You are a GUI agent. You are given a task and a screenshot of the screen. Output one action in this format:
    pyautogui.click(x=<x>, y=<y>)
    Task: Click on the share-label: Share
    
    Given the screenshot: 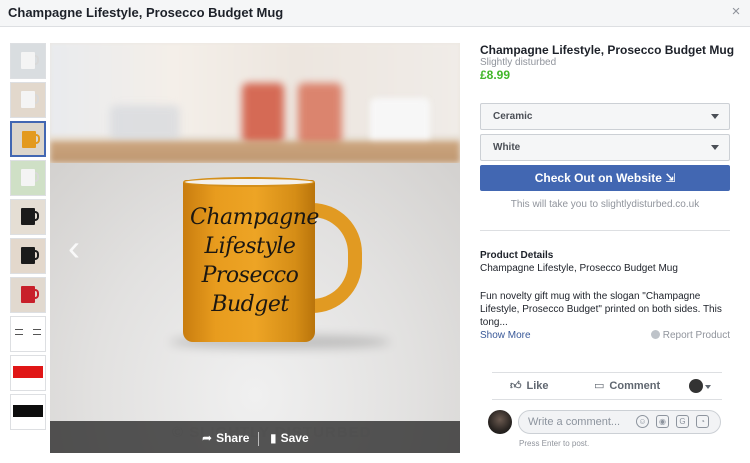 What is the action you would take?
    pyautogui.click(x=233, y=438)
    